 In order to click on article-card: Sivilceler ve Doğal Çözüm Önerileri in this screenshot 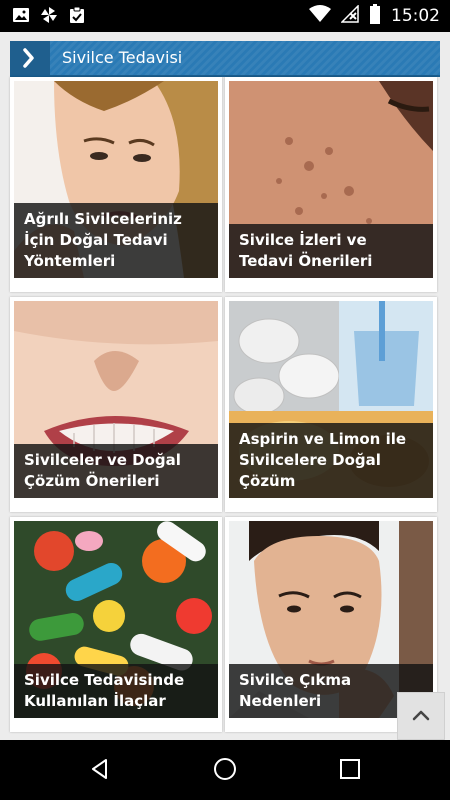, I will do `click(116, 404)`.